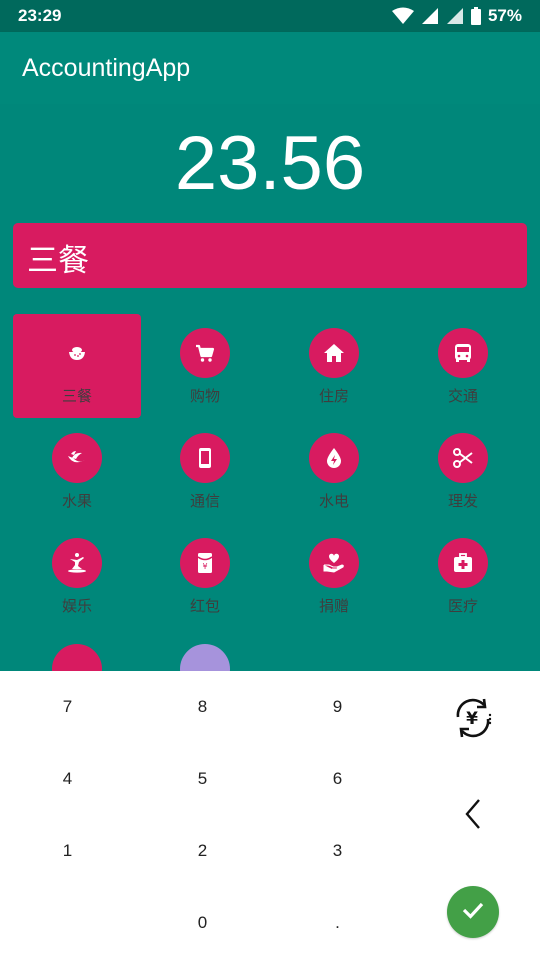 The image size is (540, 960). I want to click on category-item-shopping: 购物, so click(205, 366).